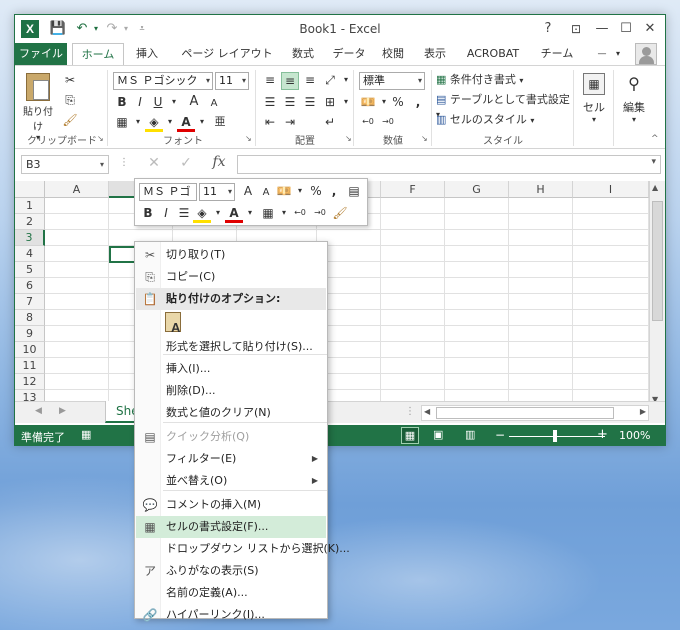 This screenshot has width=680, height=630. Describe the element at coordinates (30, 382) in the screenshot. I see `row-header: 12` at that location.